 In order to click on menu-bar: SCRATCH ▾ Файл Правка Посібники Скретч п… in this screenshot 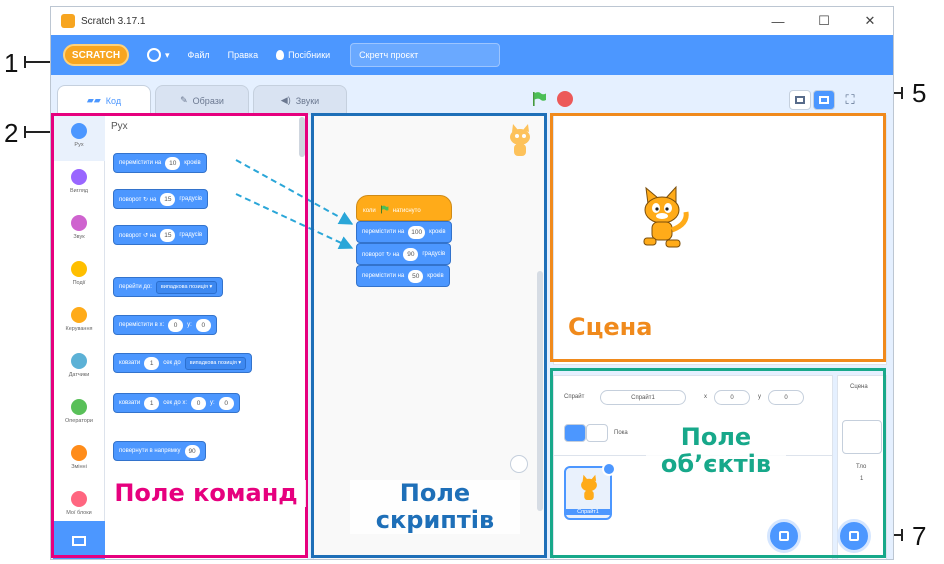, I will do `click(472, 55)`.